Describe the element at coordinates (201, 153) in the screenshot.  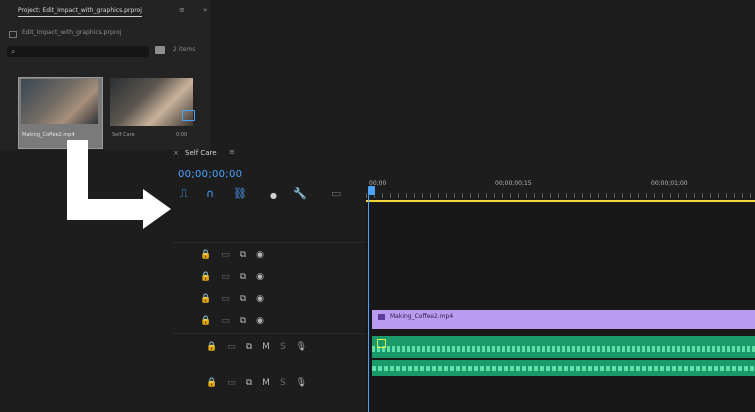
I see `sequence-tab: Self Care` at that location.